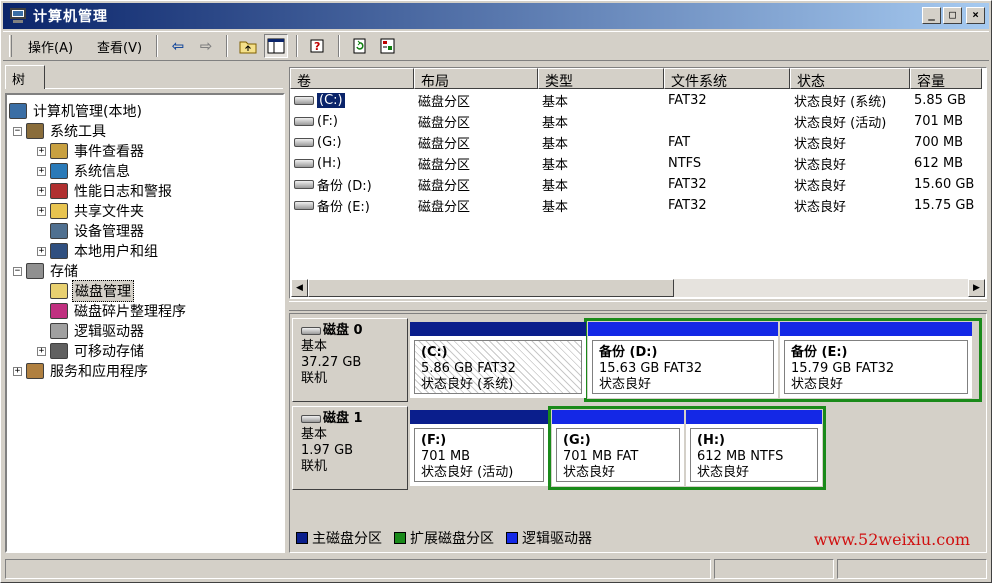 The height and width of the screenshot is (583, 992). I want to click on legend-label: 扩展磁盘分区, so click(452, 539).